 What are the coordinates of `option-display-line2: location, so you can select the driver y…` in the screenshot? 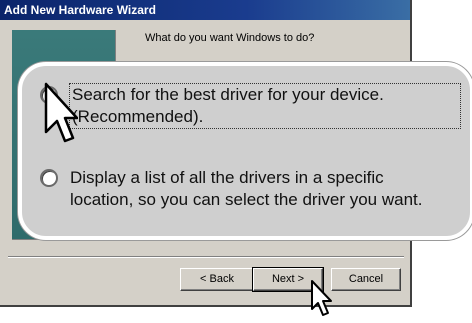 It's located at (246, 199).